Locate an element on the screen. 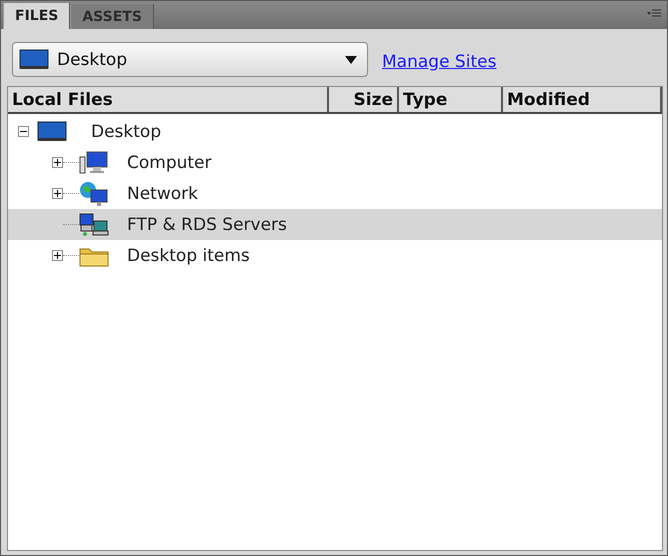  tree-label: Computer is located at coordinates (169, 162).